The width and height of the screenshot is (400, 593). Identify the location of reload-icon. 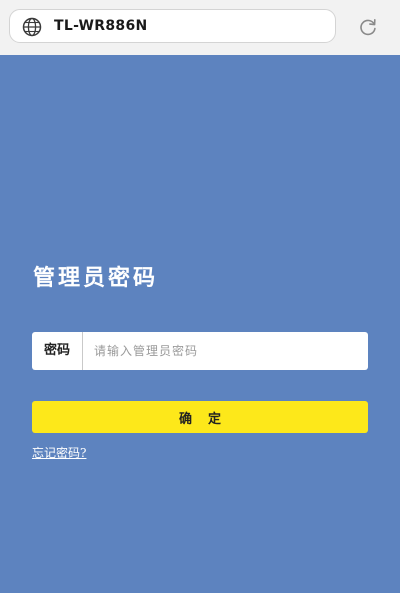
(368, 27).